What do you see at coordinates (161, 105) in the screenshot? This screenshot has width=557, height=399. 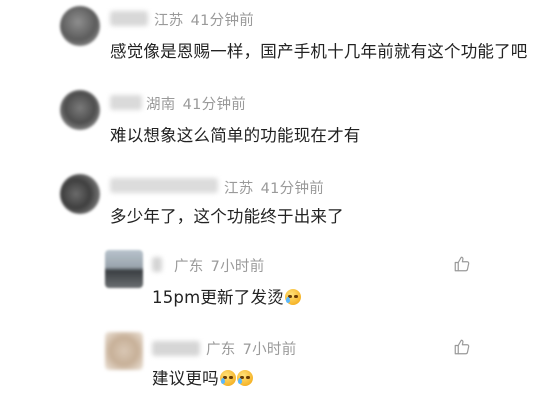 I see `comment-region: 湖南` at bounding box center [161, 105].